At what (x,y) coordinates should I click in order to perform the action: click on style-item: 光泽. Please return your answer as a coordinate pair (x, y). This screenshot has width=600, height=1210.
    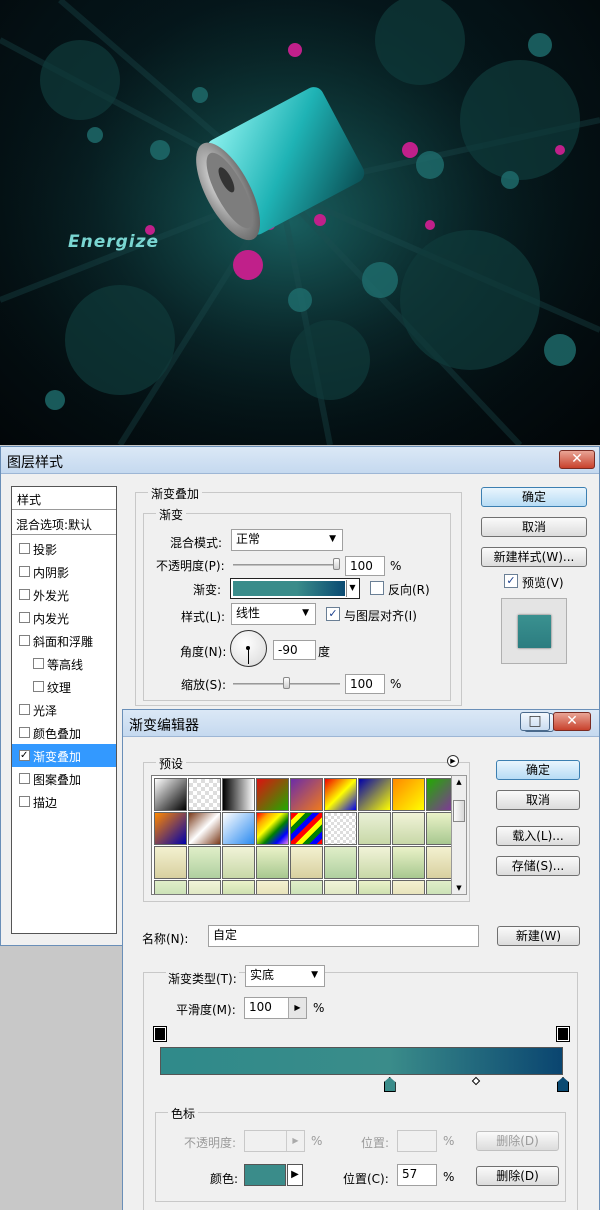
    Looking at the image, I should click on (64, 709).